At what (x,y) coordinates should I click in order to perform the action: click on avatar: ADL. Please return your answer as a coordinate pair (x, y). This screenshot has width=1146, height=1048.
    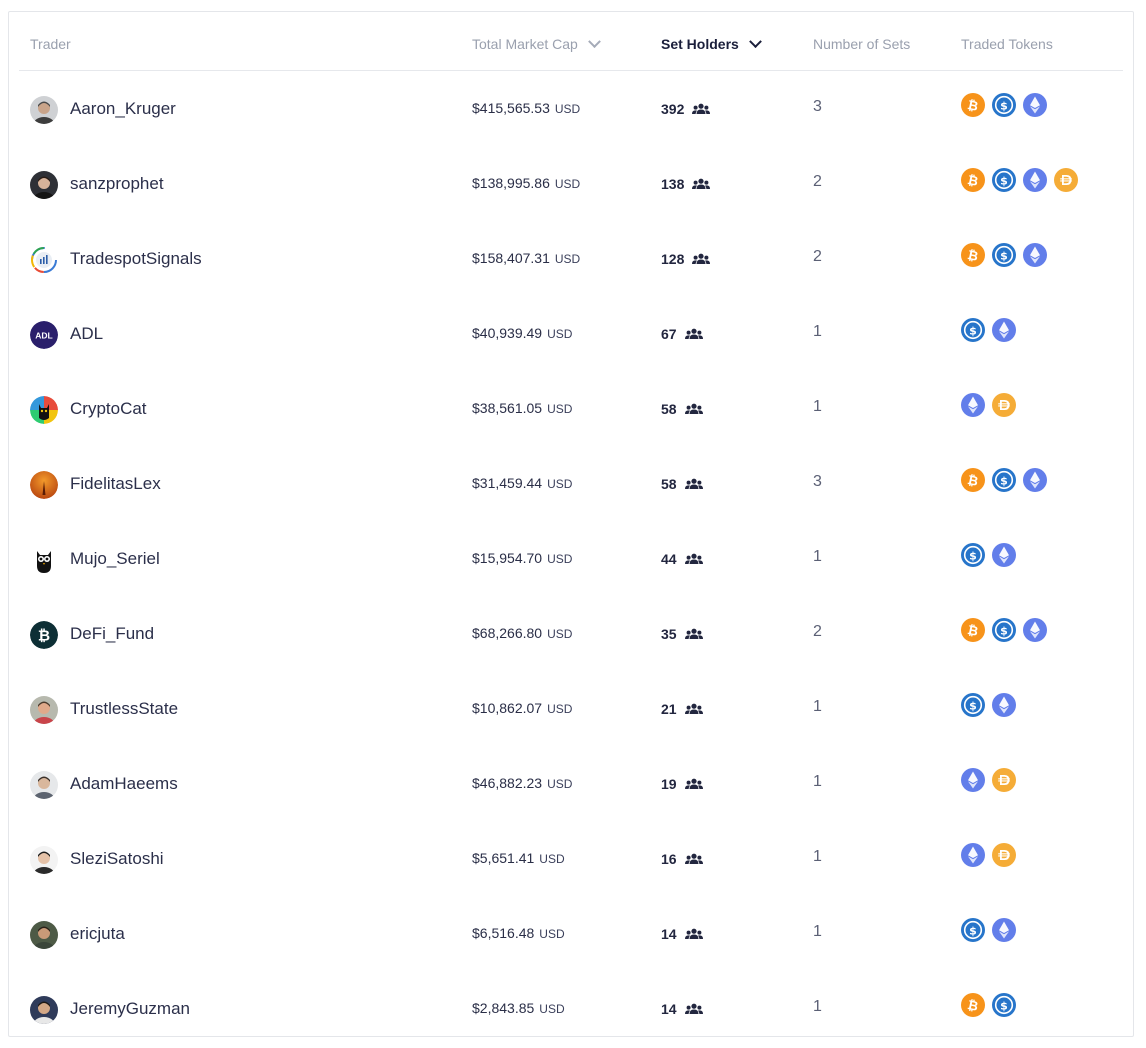
    Looking at the image, I should click on (44, 335).